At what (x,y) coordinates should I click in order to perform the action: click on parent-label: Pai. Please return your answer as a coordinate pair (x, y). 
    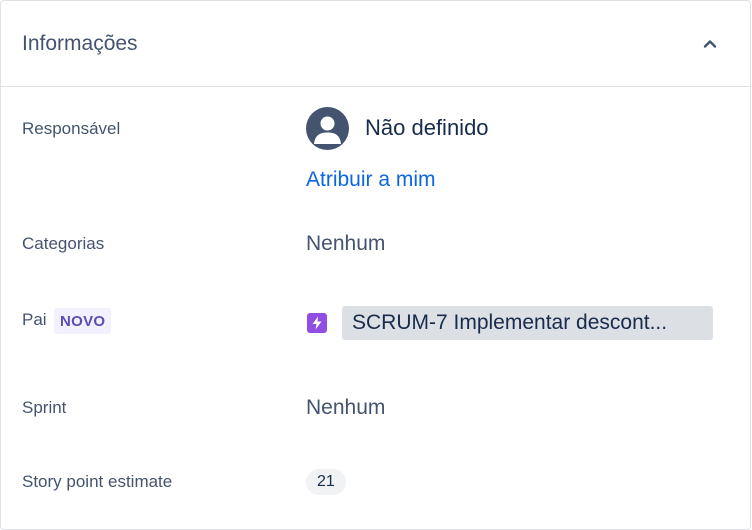
    Looking at the image, I should click on (34, 319).